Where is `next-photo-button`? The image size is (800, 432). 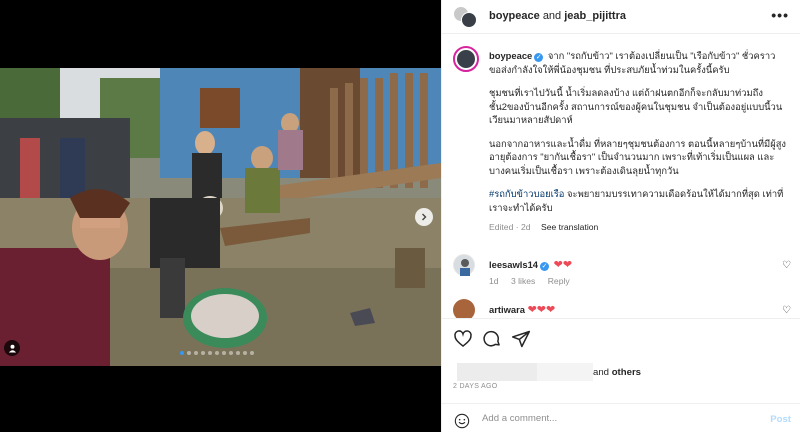
next-photo-button is located at coordinates (424, 217).